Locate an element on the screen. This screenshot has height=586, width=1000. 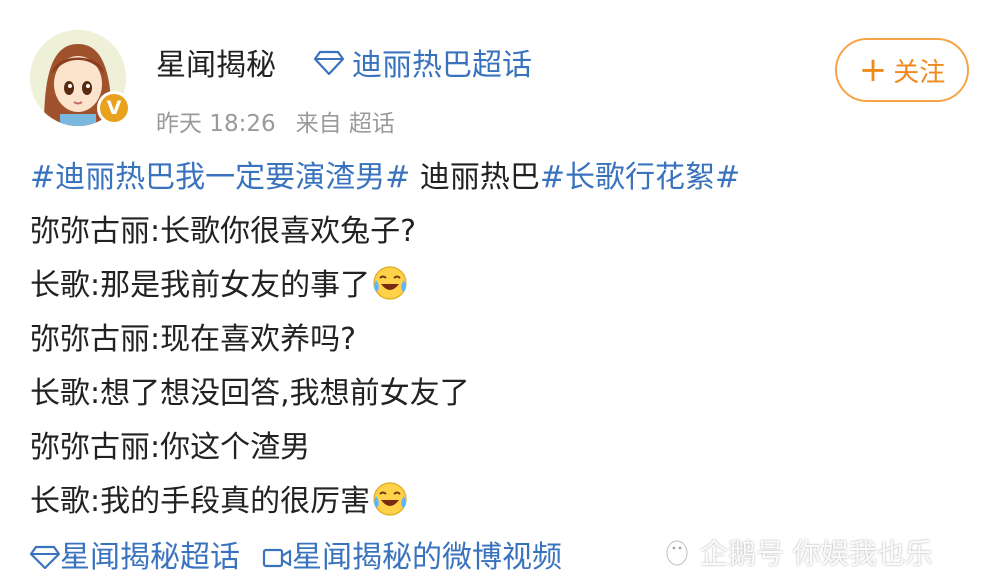
hashtag-line: #迪丽热巴我一定要演渣男# 迪丽热巴#长歌行花絮# is located at coordinates (385, 174).